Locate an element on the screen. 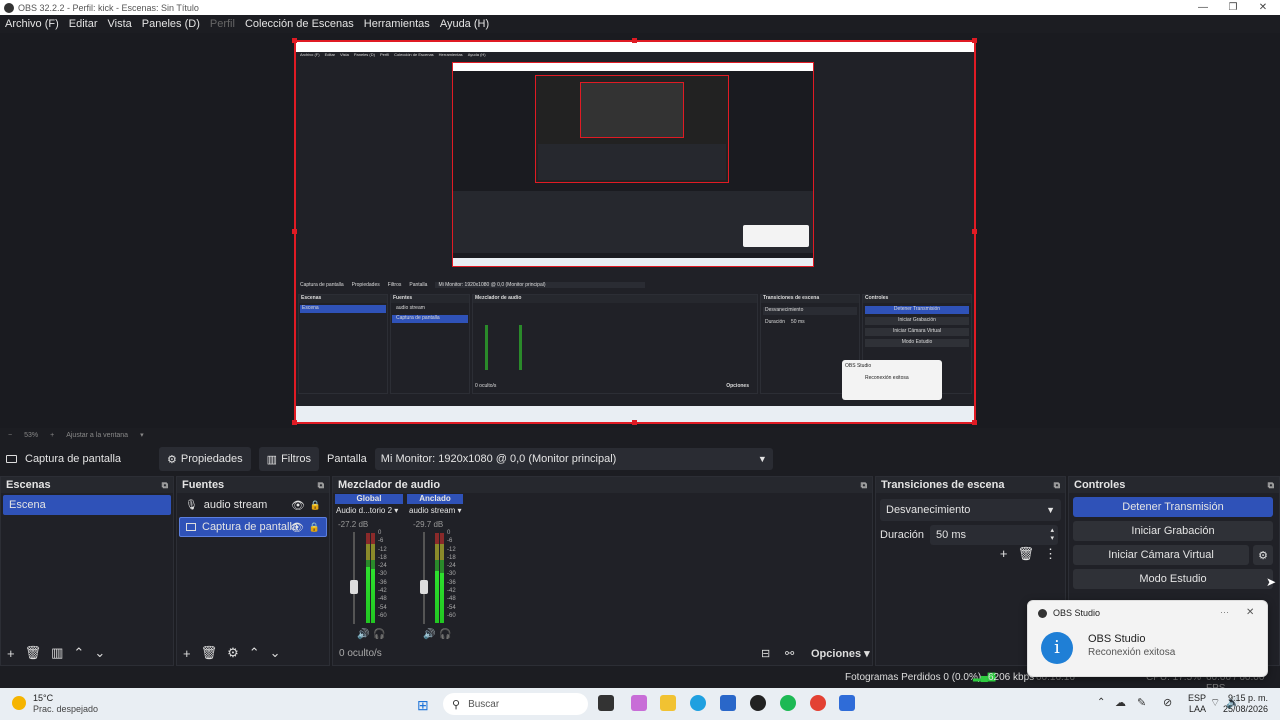 The height and width of the screenshot is (720, 1280). properties-button: ⚙ Propiedades is located at coordinates (205, 459).